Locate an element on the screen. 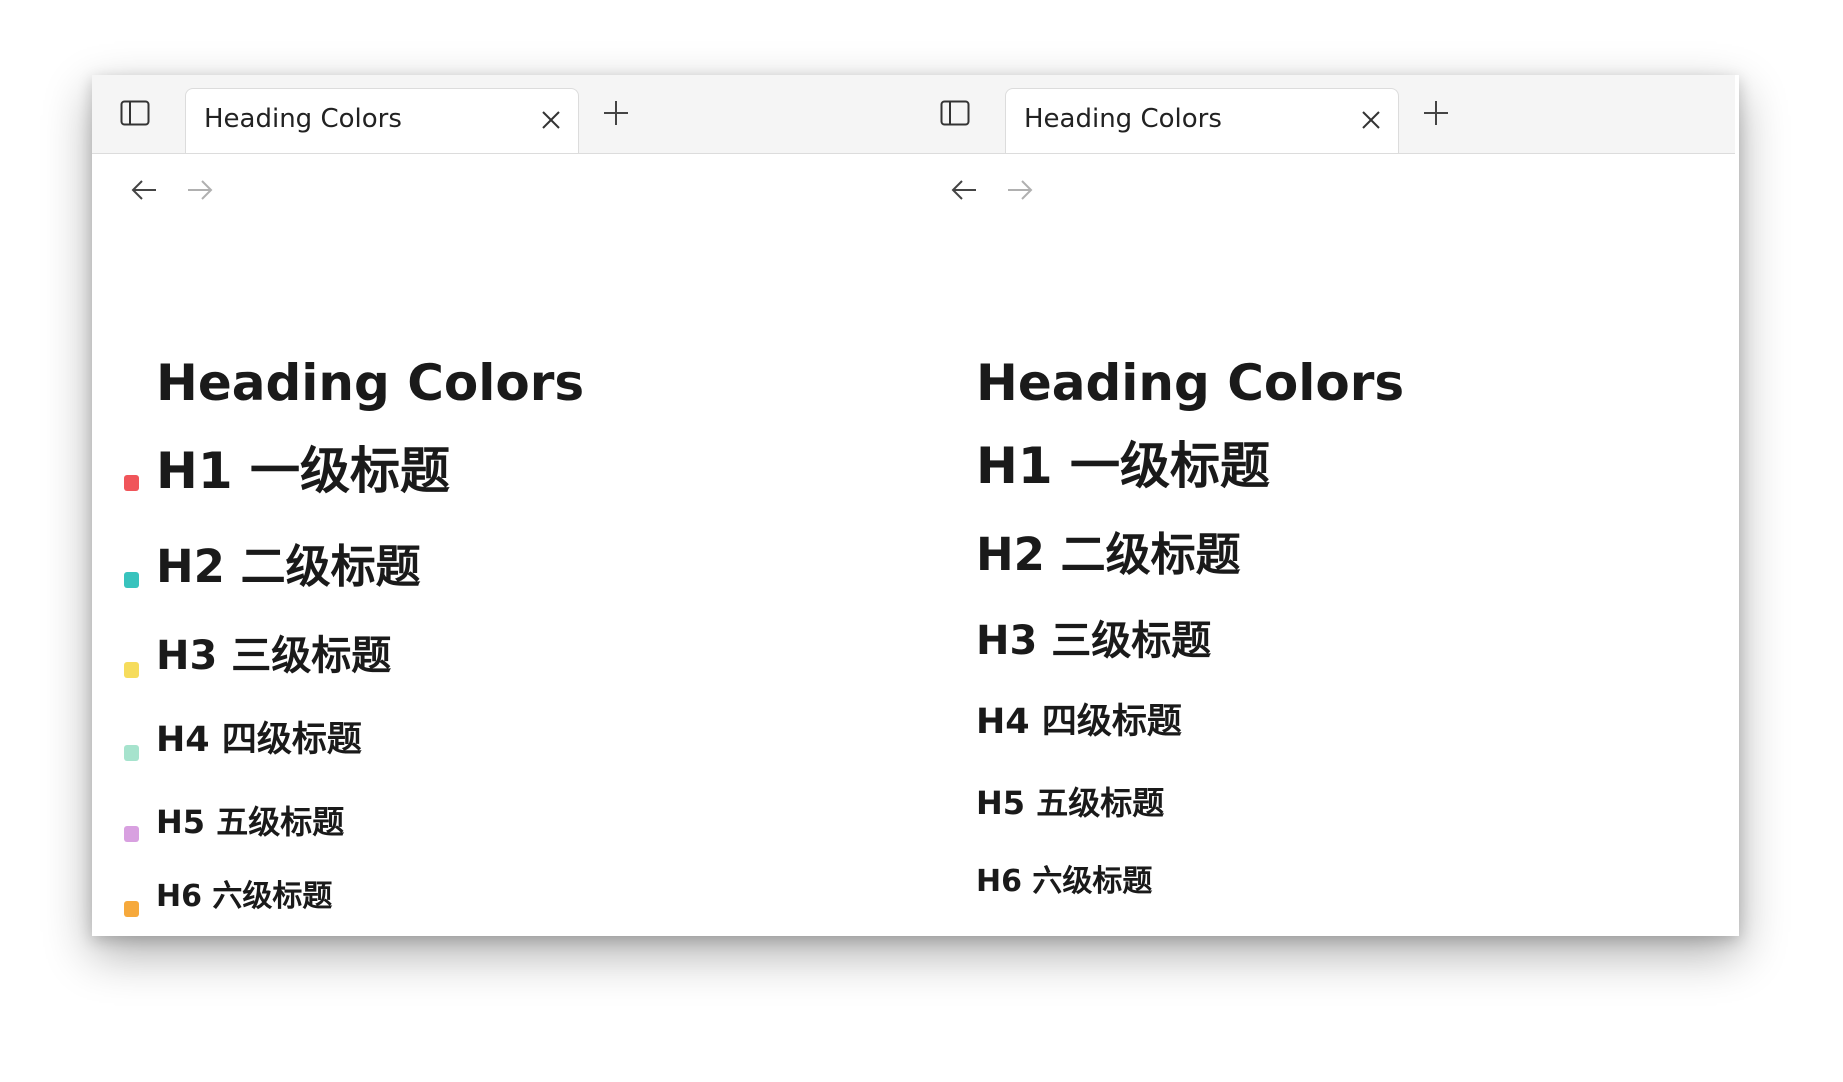 Image resolution: width=1843 pixels, height=1082 pixels. h5-color-marker is located at coordinates (131, 834).